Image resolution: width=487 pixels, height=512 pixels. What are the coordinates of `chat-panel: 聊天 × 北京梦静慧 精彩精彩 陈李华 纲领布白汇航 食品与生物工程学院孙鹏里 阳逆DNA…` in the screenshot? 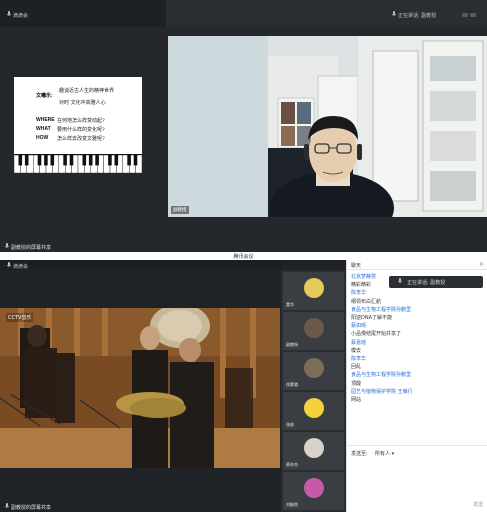 It's located at (416, 386).